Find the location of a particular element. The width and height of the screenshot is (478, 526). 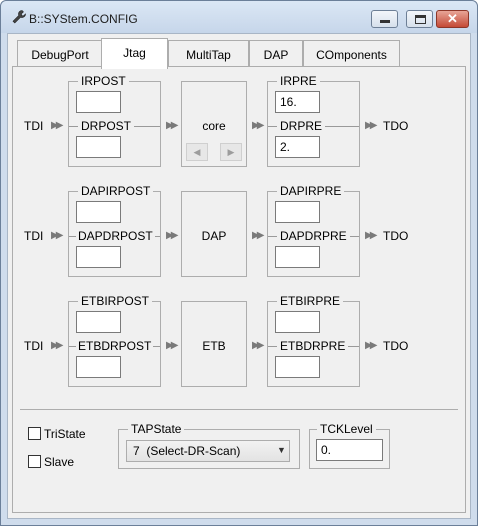

slave-checkbox is located at coordinates (34, 461).